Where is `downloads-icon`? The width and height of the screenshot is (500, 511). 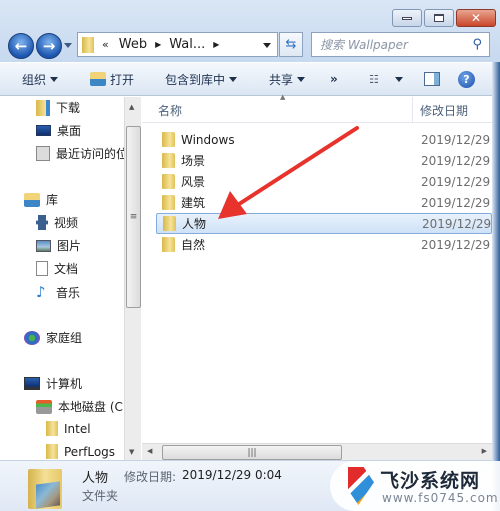
downloads-icon is located at coordinates (43, 107).